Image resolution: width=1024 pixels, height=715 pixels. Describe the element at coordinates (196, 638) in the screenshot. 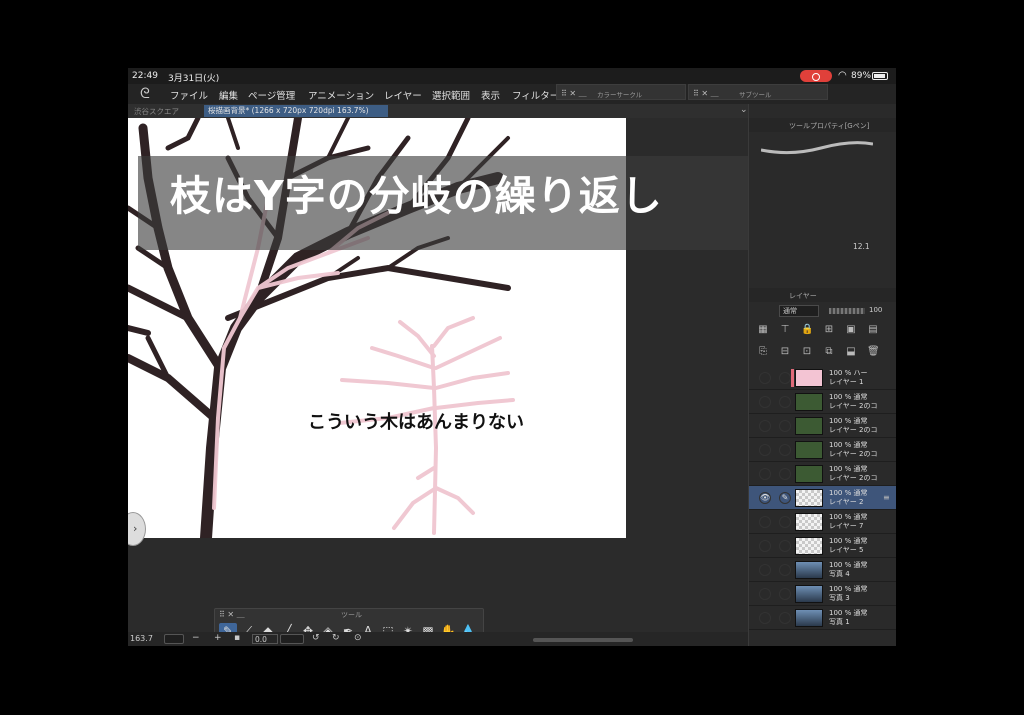

I see `zoom-out-button: −` at that location.